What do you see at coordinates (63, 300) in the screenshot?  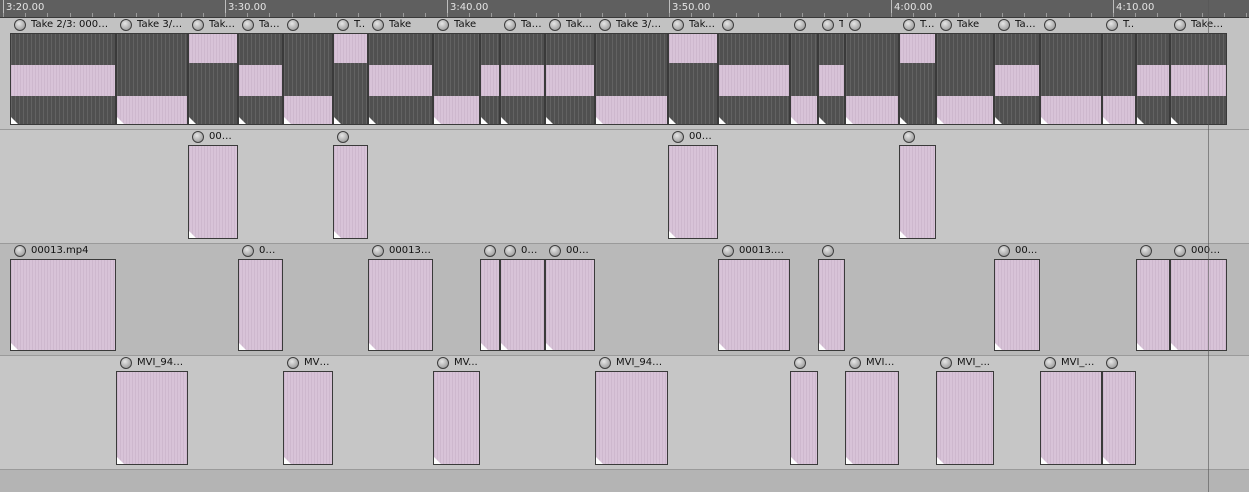 I see `media-item: 00013.mp4` at bounding box center [63, 300].